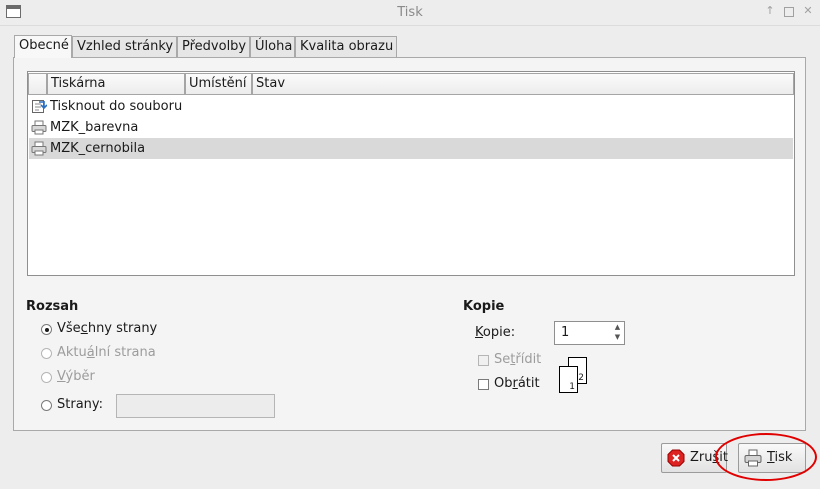  I want to click on print-label: Tisk, so click(780, 457).